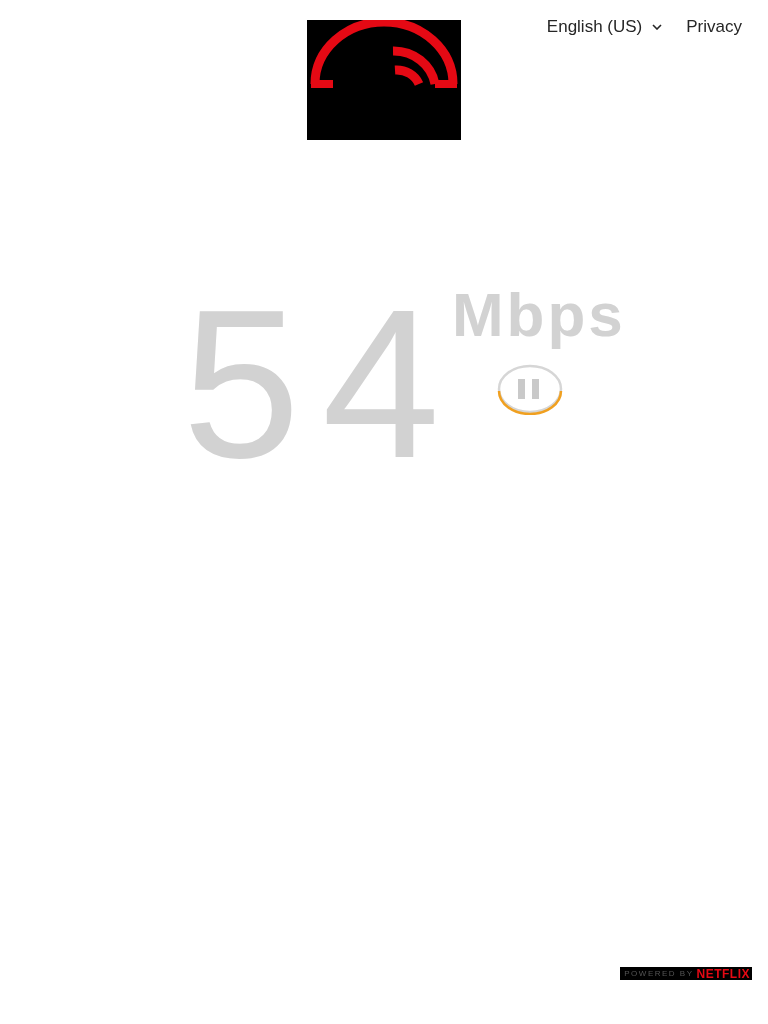 Image resolution: width=768 pixels, height=1024 pixels. I want to click on logo-icon, so click(384, 80).